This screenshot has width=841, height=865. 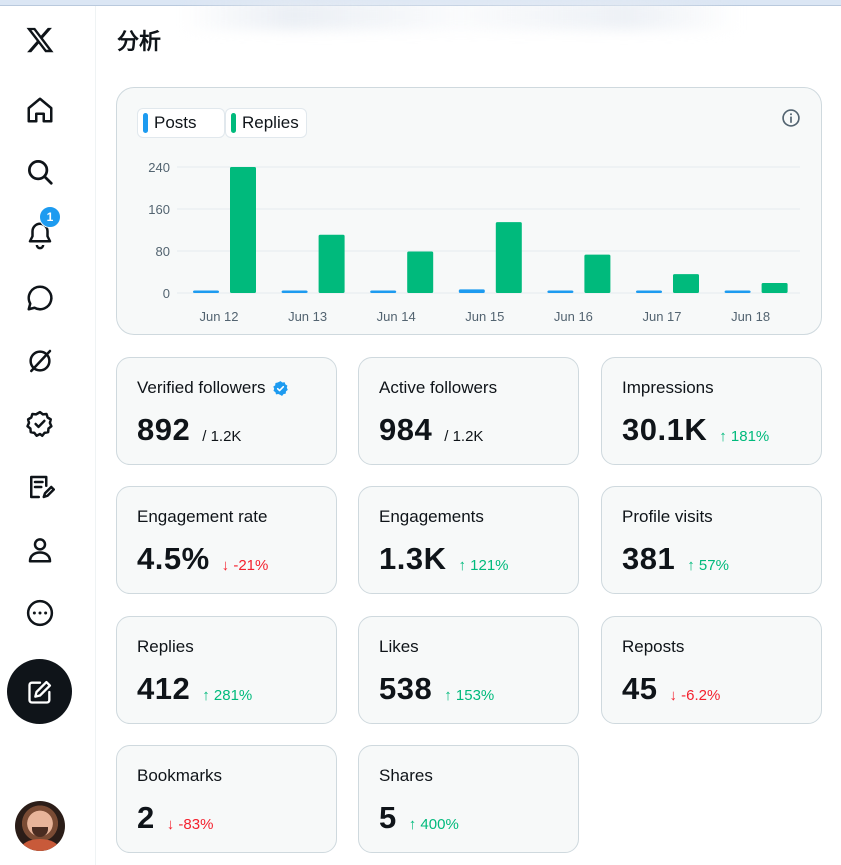 I want to click on compose-icon, so click(x=39, y=692).